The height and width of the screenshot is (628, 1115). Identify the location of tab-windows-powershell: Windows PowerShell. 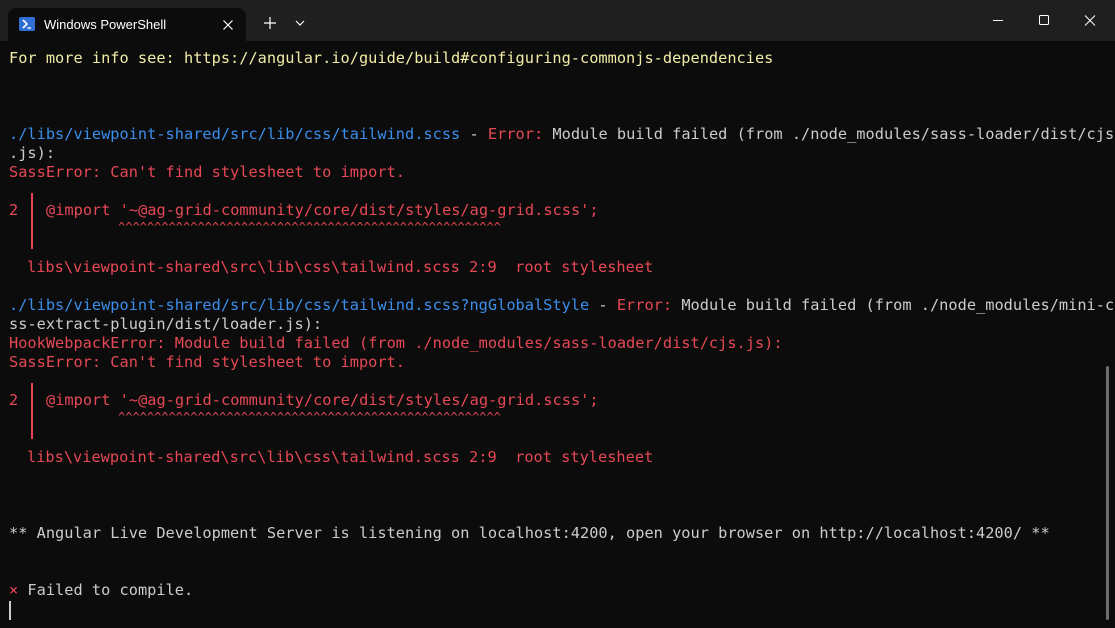
(127, 24).